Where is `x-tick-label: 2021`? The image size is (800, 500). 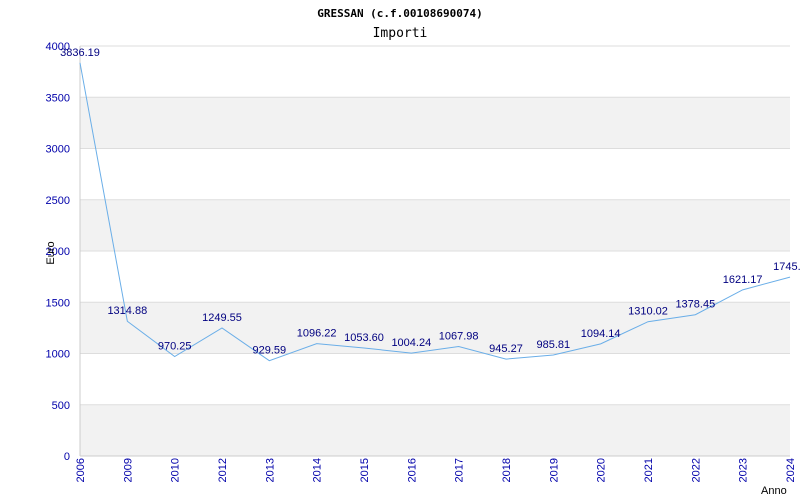
x-tick-label: 2021 is located at coordinates (649, 470).